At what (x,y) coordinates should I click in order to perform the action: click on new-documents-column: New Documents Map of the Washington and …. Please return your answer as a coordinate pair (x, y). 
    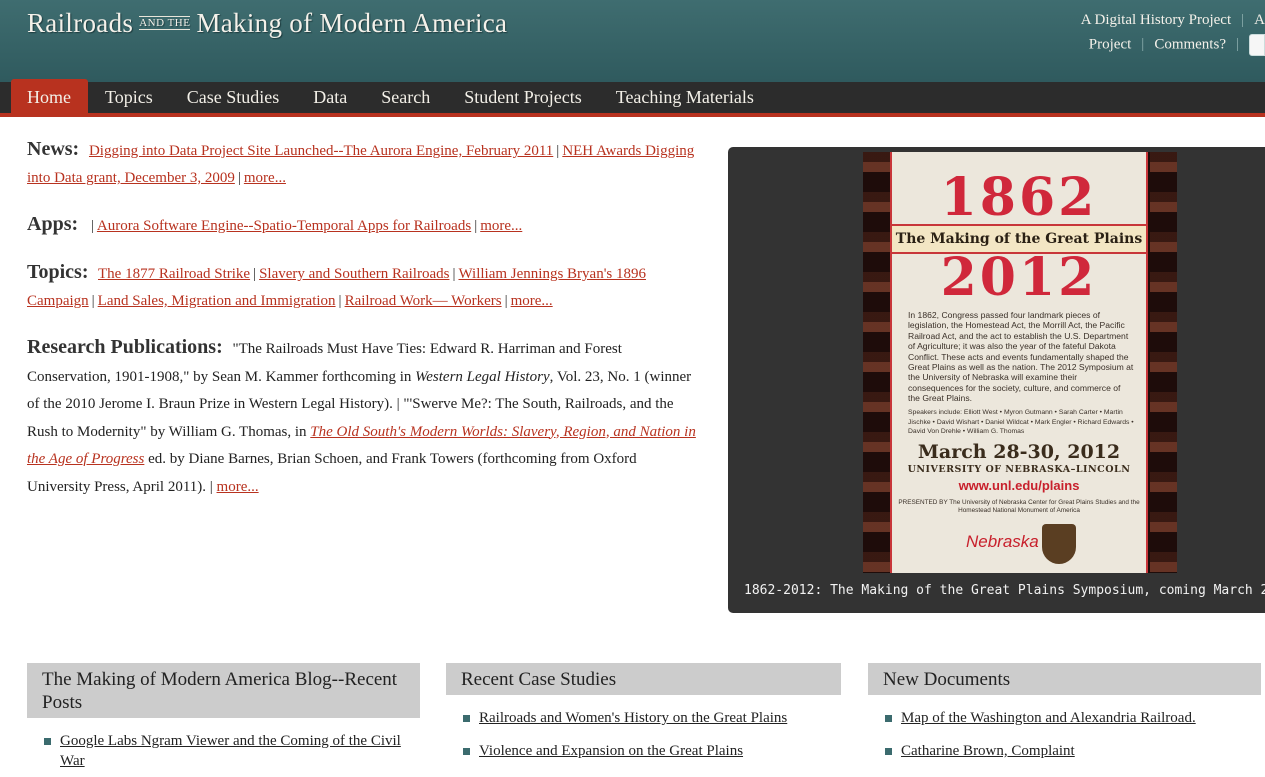
    Looking at the image, I should click on (1064, 712).